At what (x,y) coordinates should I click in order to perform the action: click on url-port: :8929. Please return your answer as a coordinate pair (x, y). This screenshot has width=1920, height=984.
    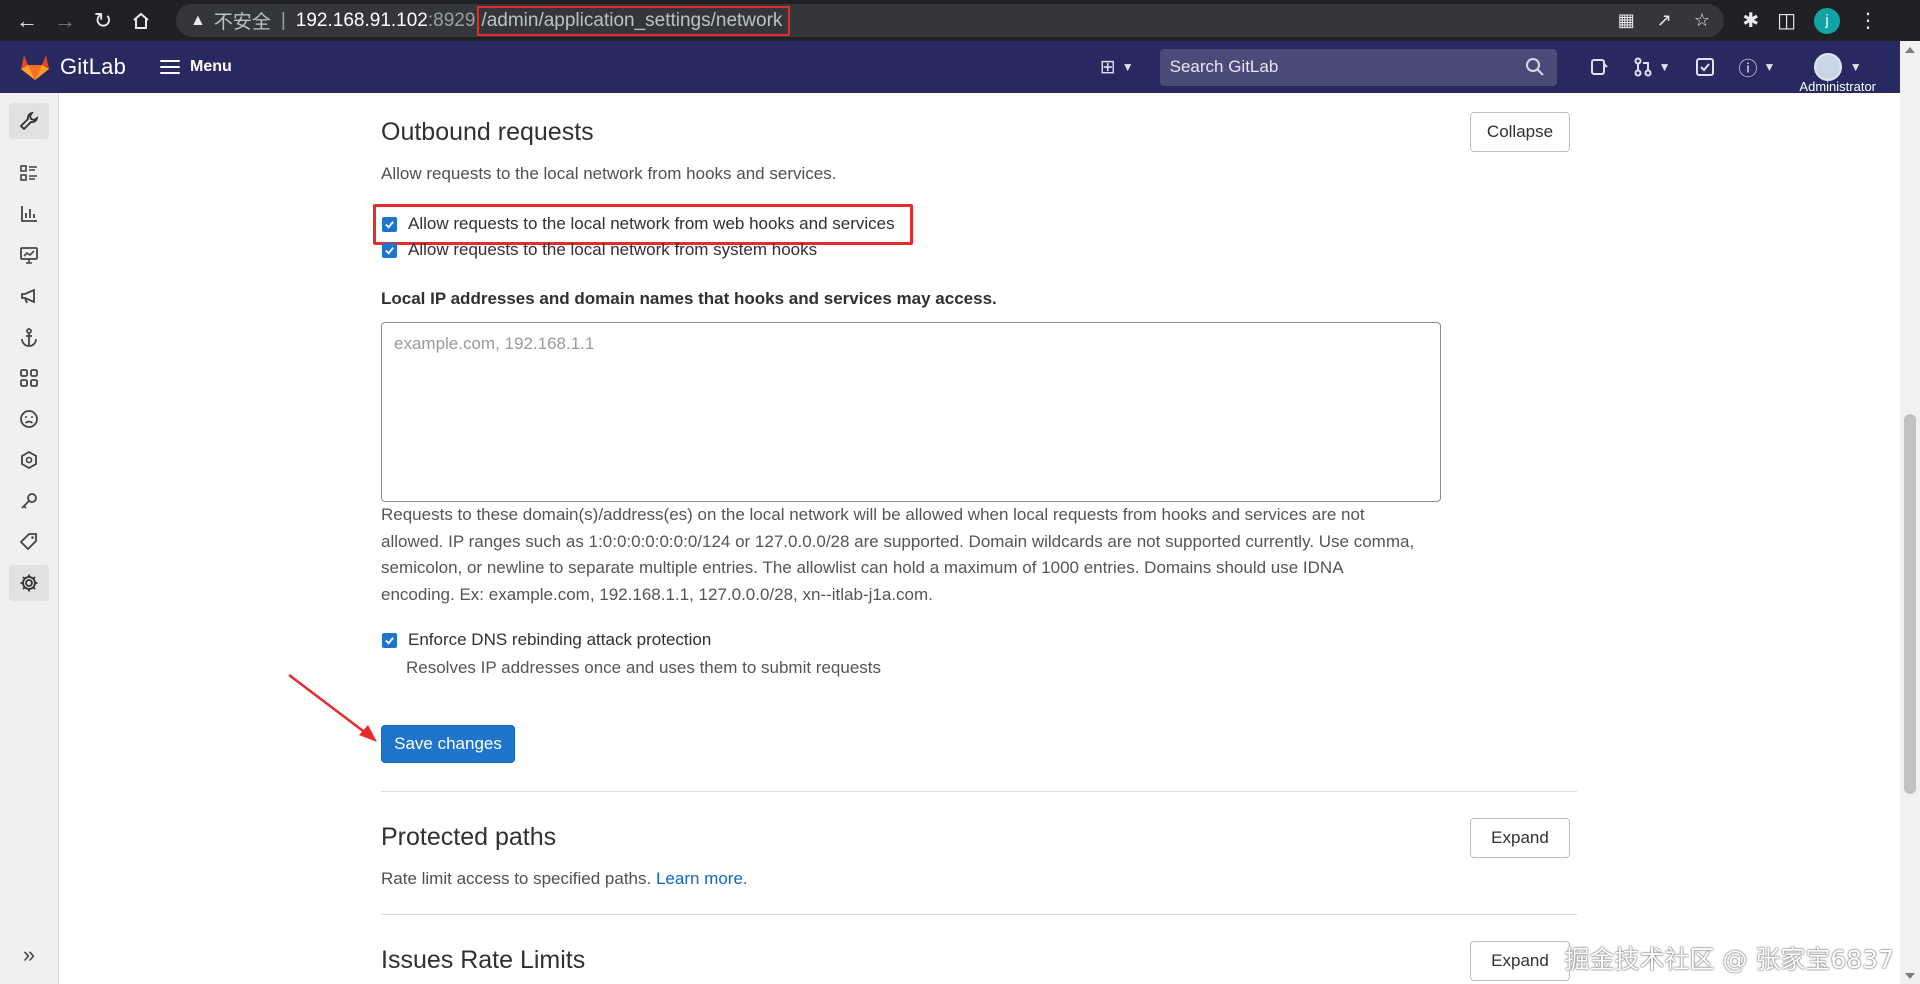
    Looking at the image, I should click on (451, 20).